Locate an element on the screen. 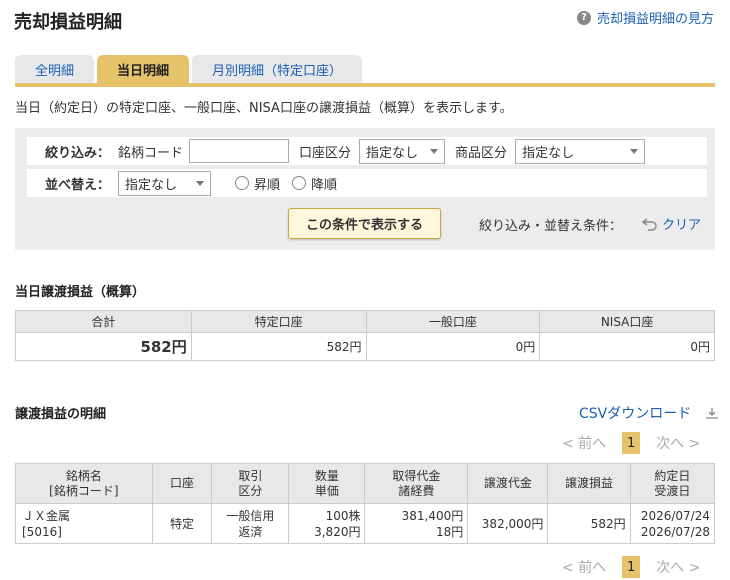 This screenshot has width=730, height=580. summary-header: 特定口座 is located at coordinates (278, 321).